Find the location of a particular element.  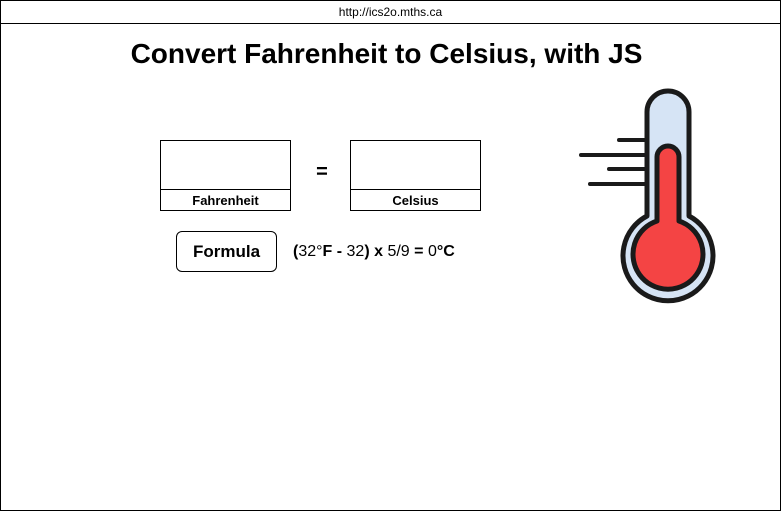

formula-c-unit: °C is located at coordinates (445, 251).